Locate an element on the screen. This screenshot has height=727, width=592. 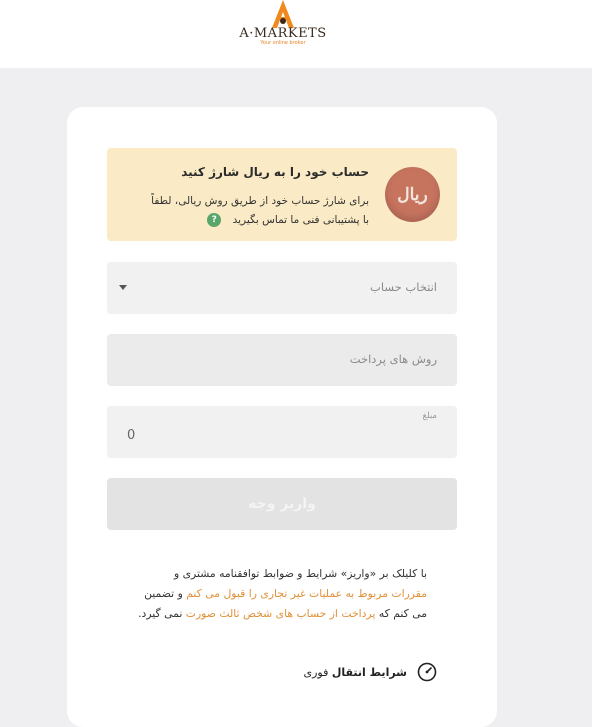
help-icon: ? is located at coordinates (214, 220).